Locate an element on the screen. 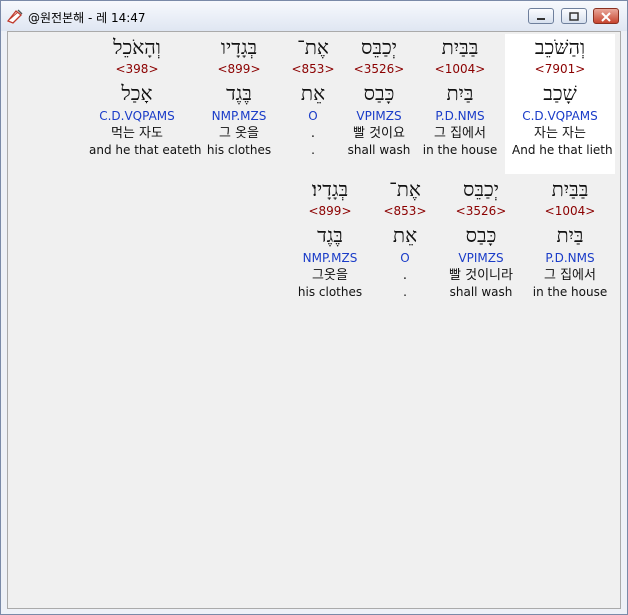 This screenshot has width=628, height=615. app-icon is located at coordinates (15, 16).